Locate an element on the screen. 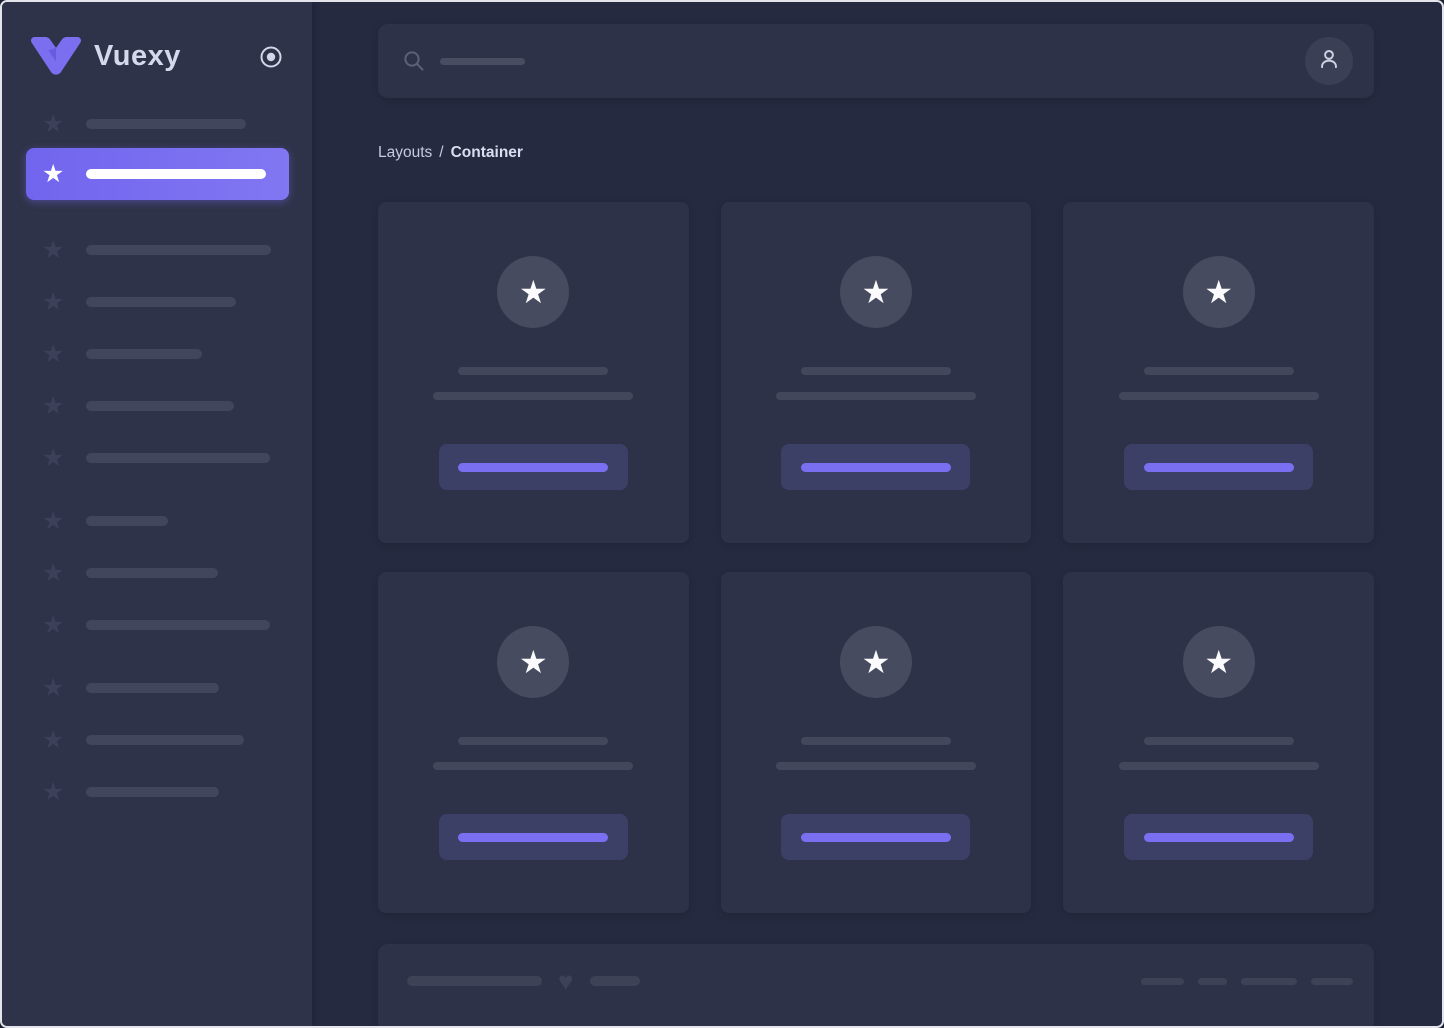 This screenshot has width=1444, height=1028. search-input is located at coordinates (853, 61).